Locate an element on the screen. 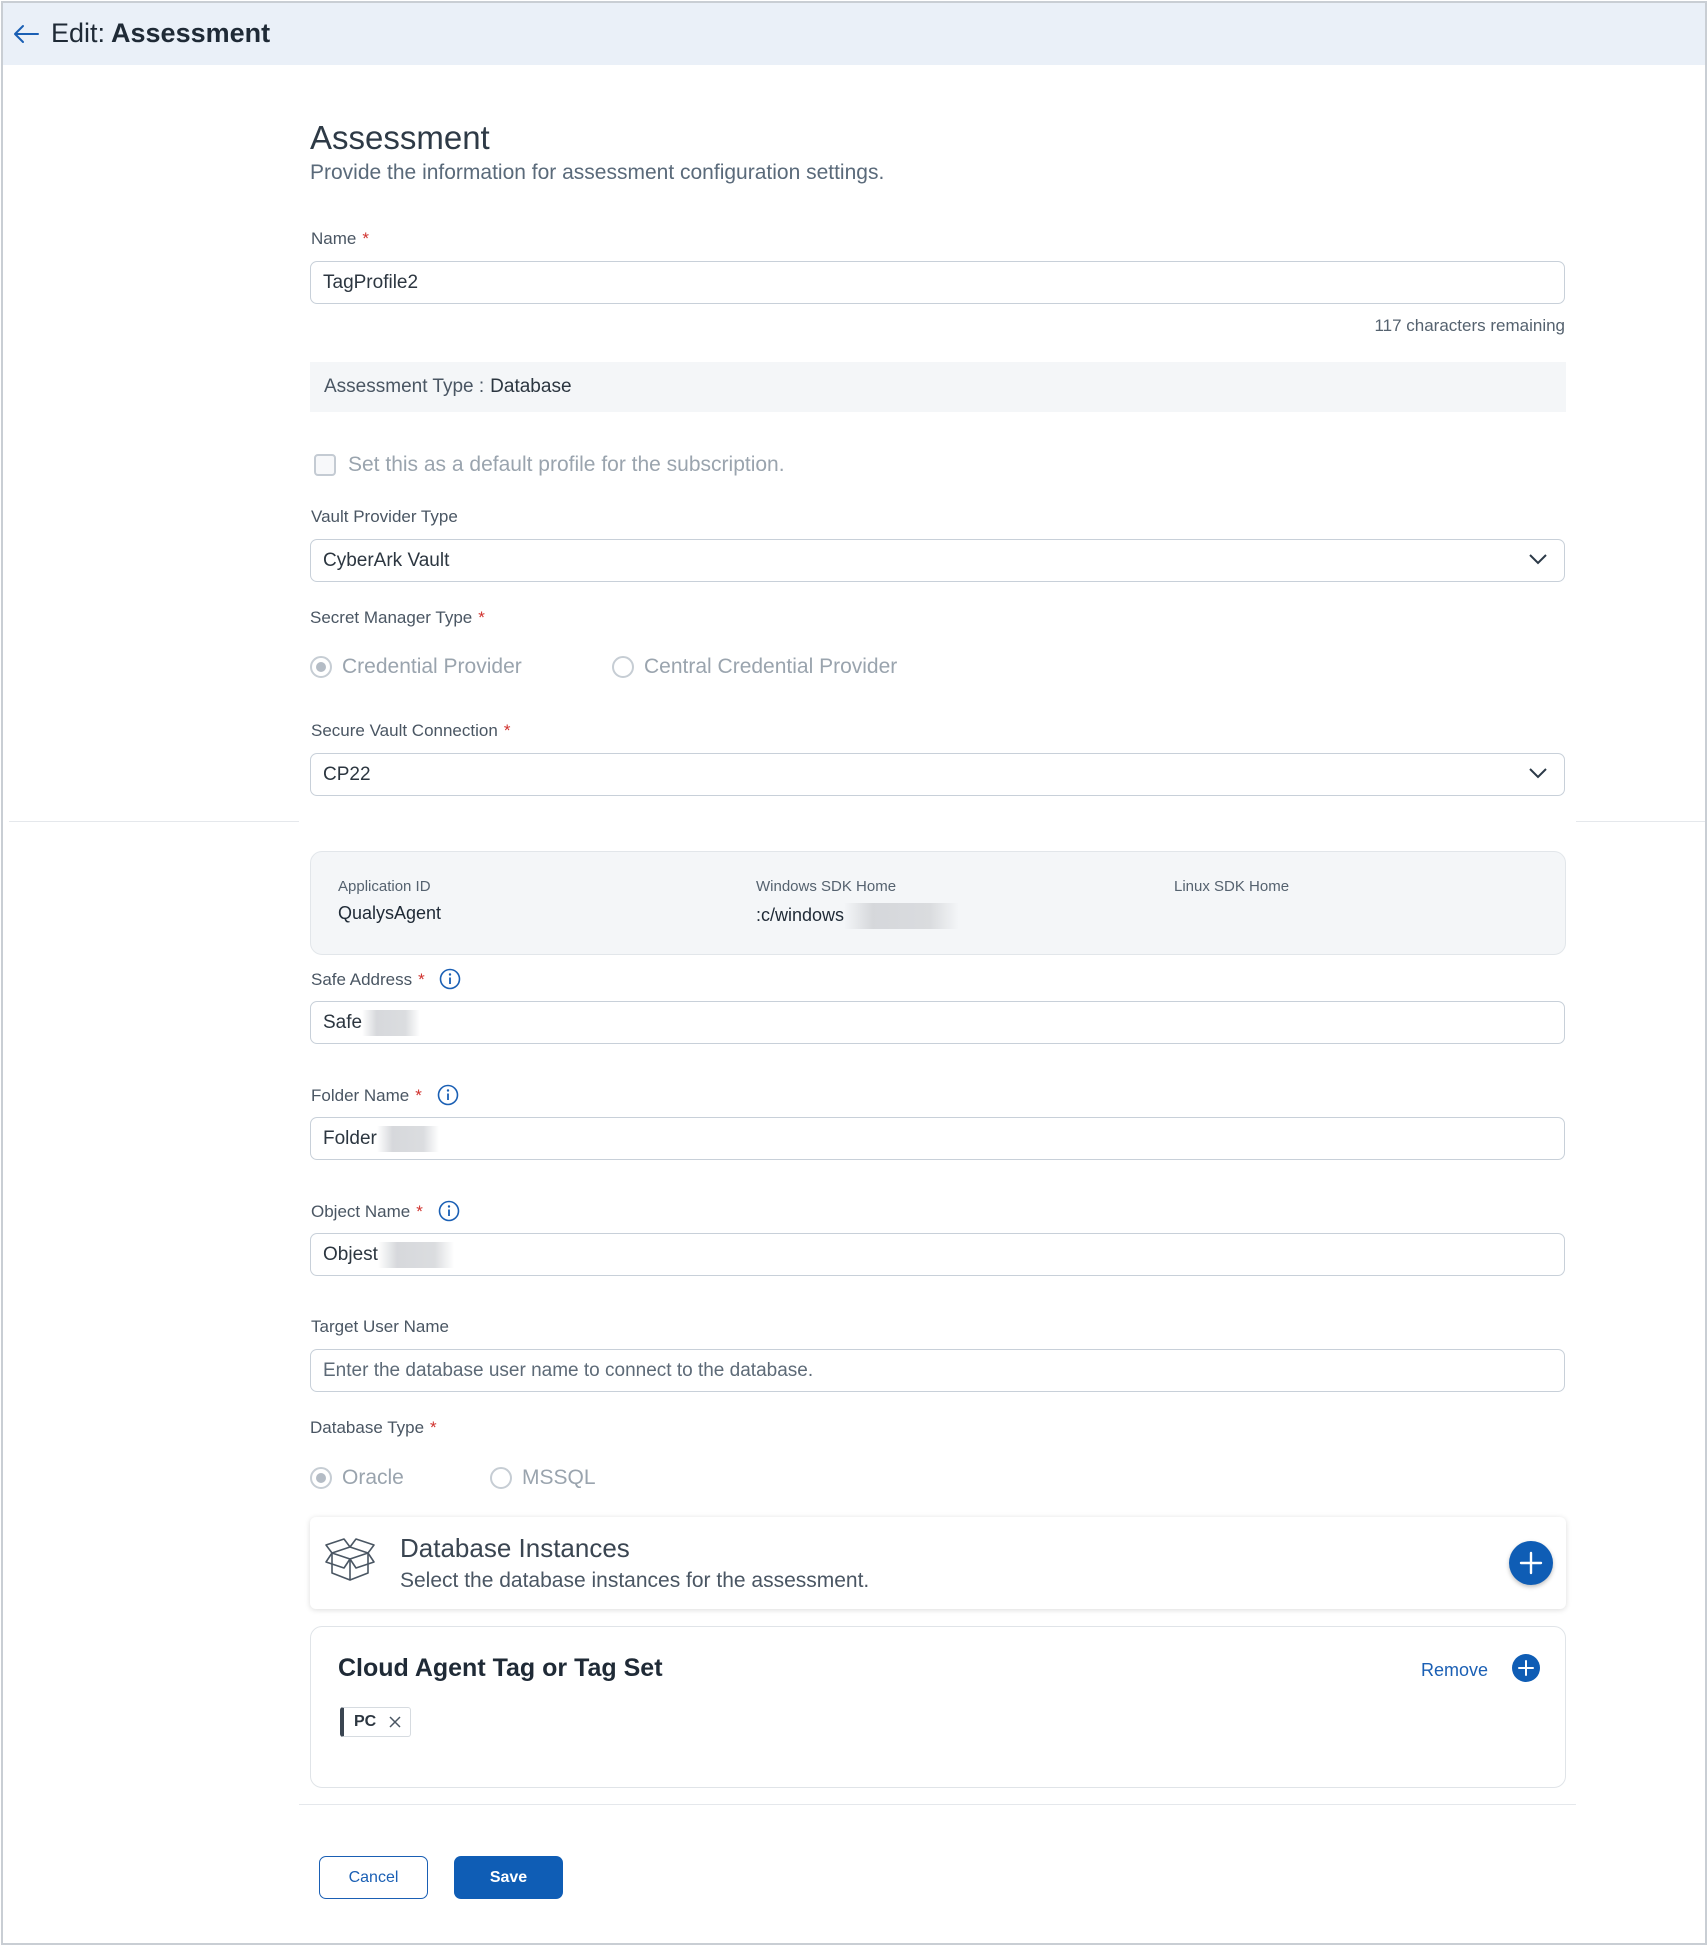 The image size is (1708, 1946). safe-address-label: Safe Address * is located at coordinates (386, 979).